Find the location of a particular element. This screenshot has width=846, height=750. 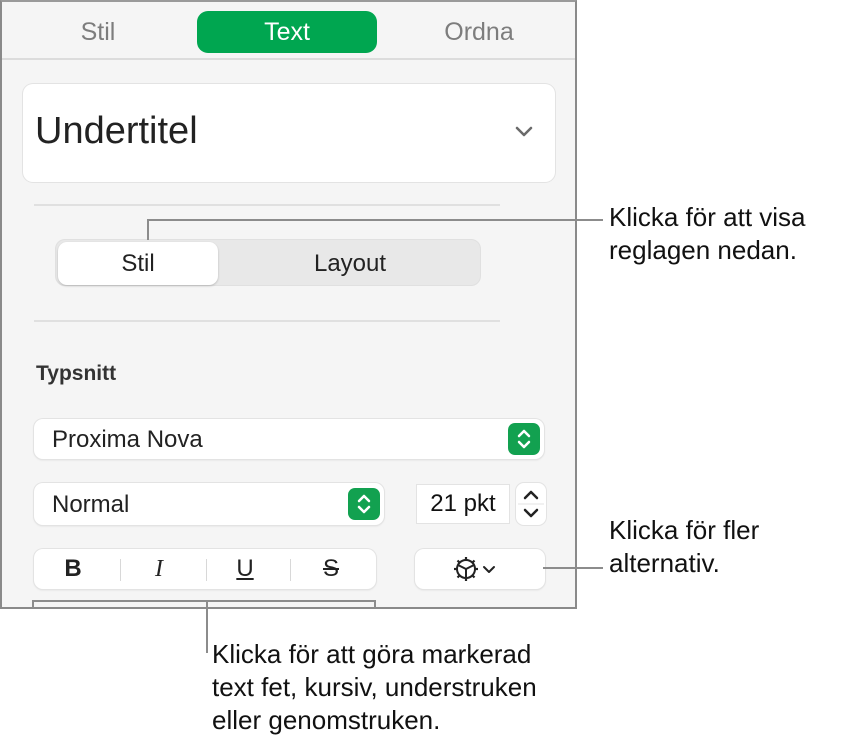

more-text-options-button is located at coordinates (480, 569).